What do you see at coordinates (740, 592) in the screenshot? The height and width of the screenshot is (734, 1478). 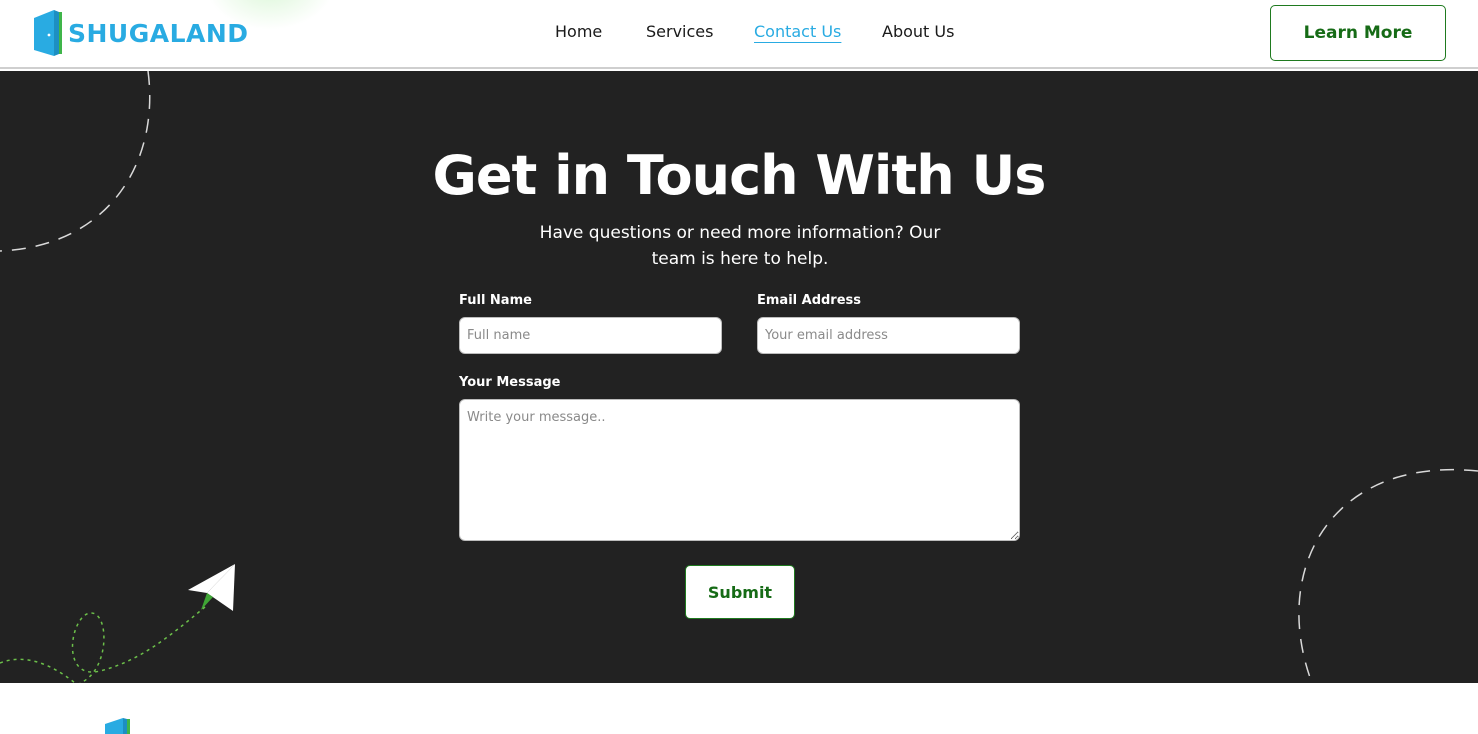 I see `submit-button: Submit` at bounding box center [740, 592].